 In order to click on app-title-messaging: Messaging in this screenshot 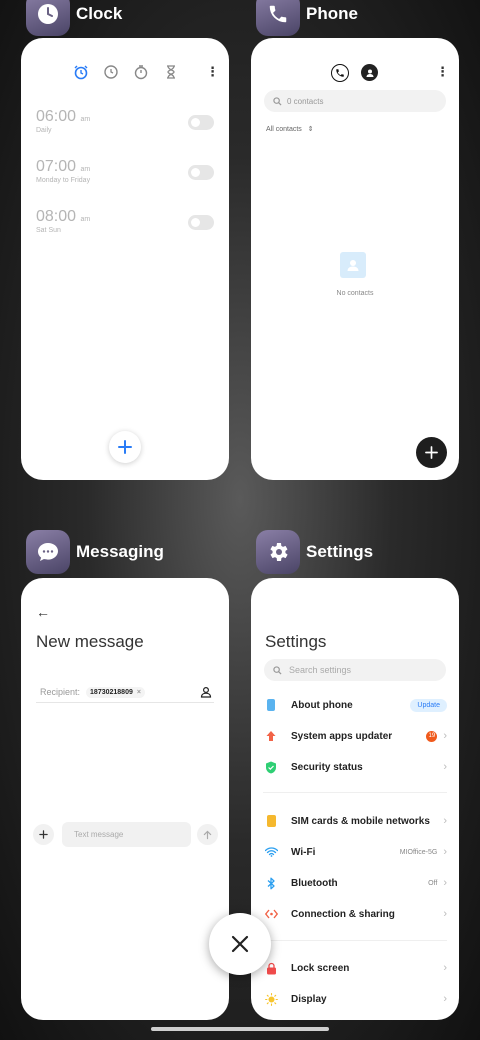, I will do `click(120, 551)`.